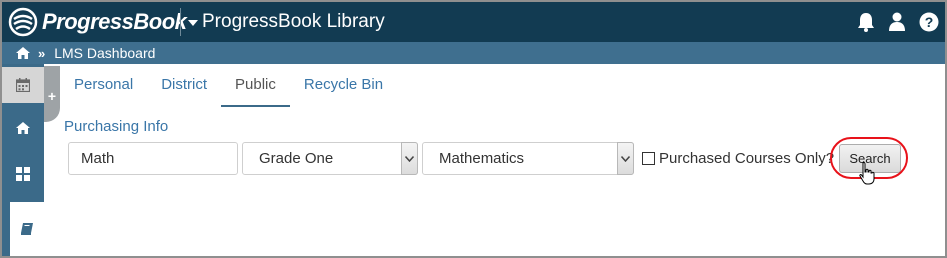  Describe the element at coordinates (293, 21) in the screenshot. I see `app-title: ProgressBook Library` at that location.